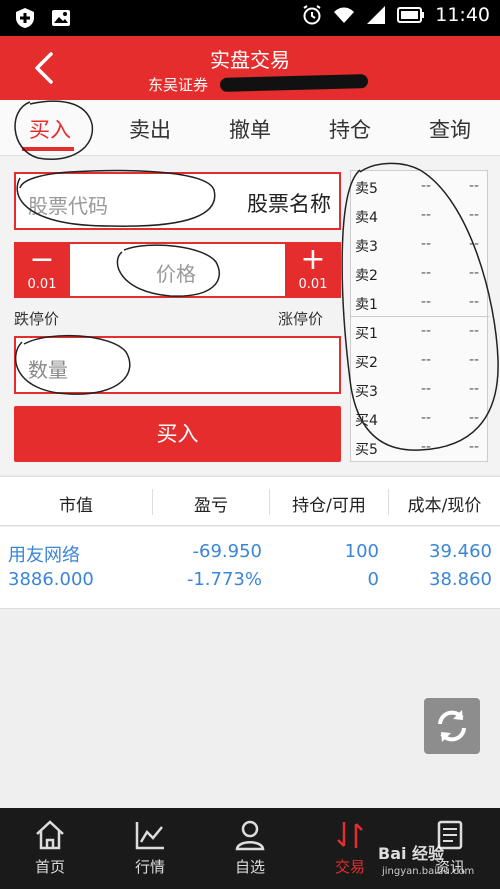  I want to click on positions-header: 市值 盈亏 持仓/可用 成本/现价, so click(250, 501).